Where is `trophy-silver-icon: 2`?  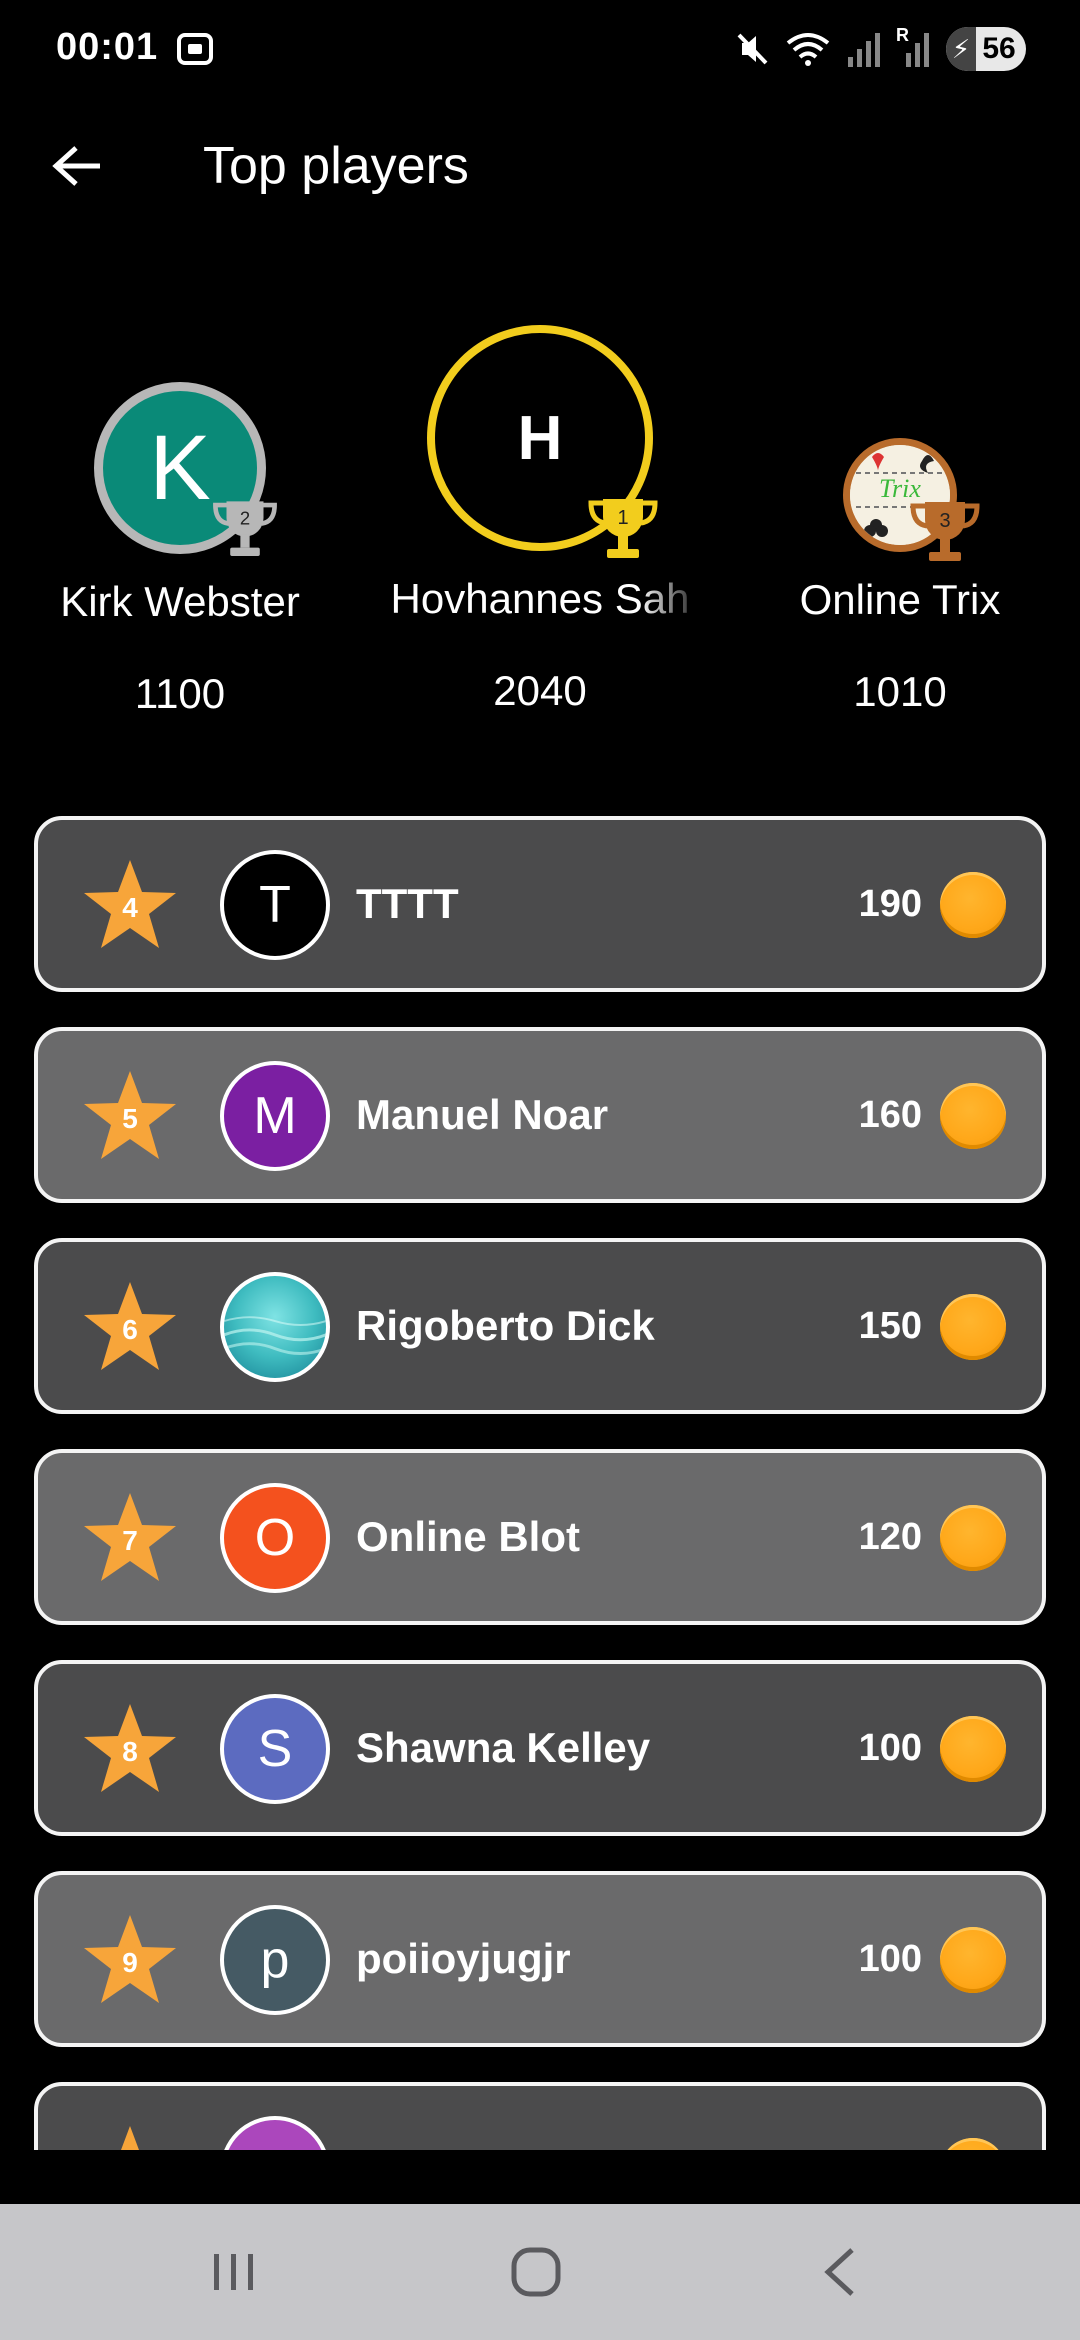 trophy-silver-icon: 2 is located at coordinates (245, 528).